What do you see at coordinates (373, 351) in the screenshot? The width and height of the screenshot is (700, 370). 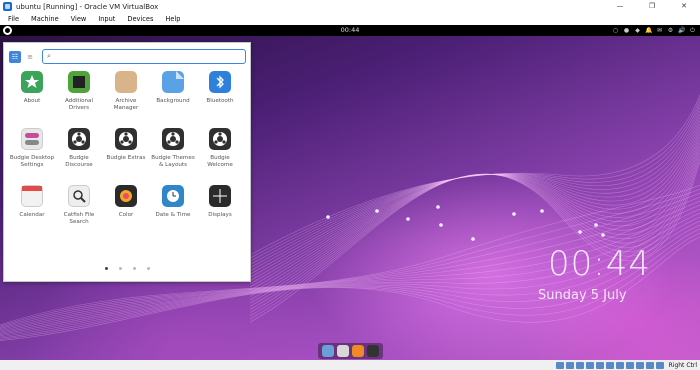 I see `terminal-dock-icon` at bounding box center [373, 351].